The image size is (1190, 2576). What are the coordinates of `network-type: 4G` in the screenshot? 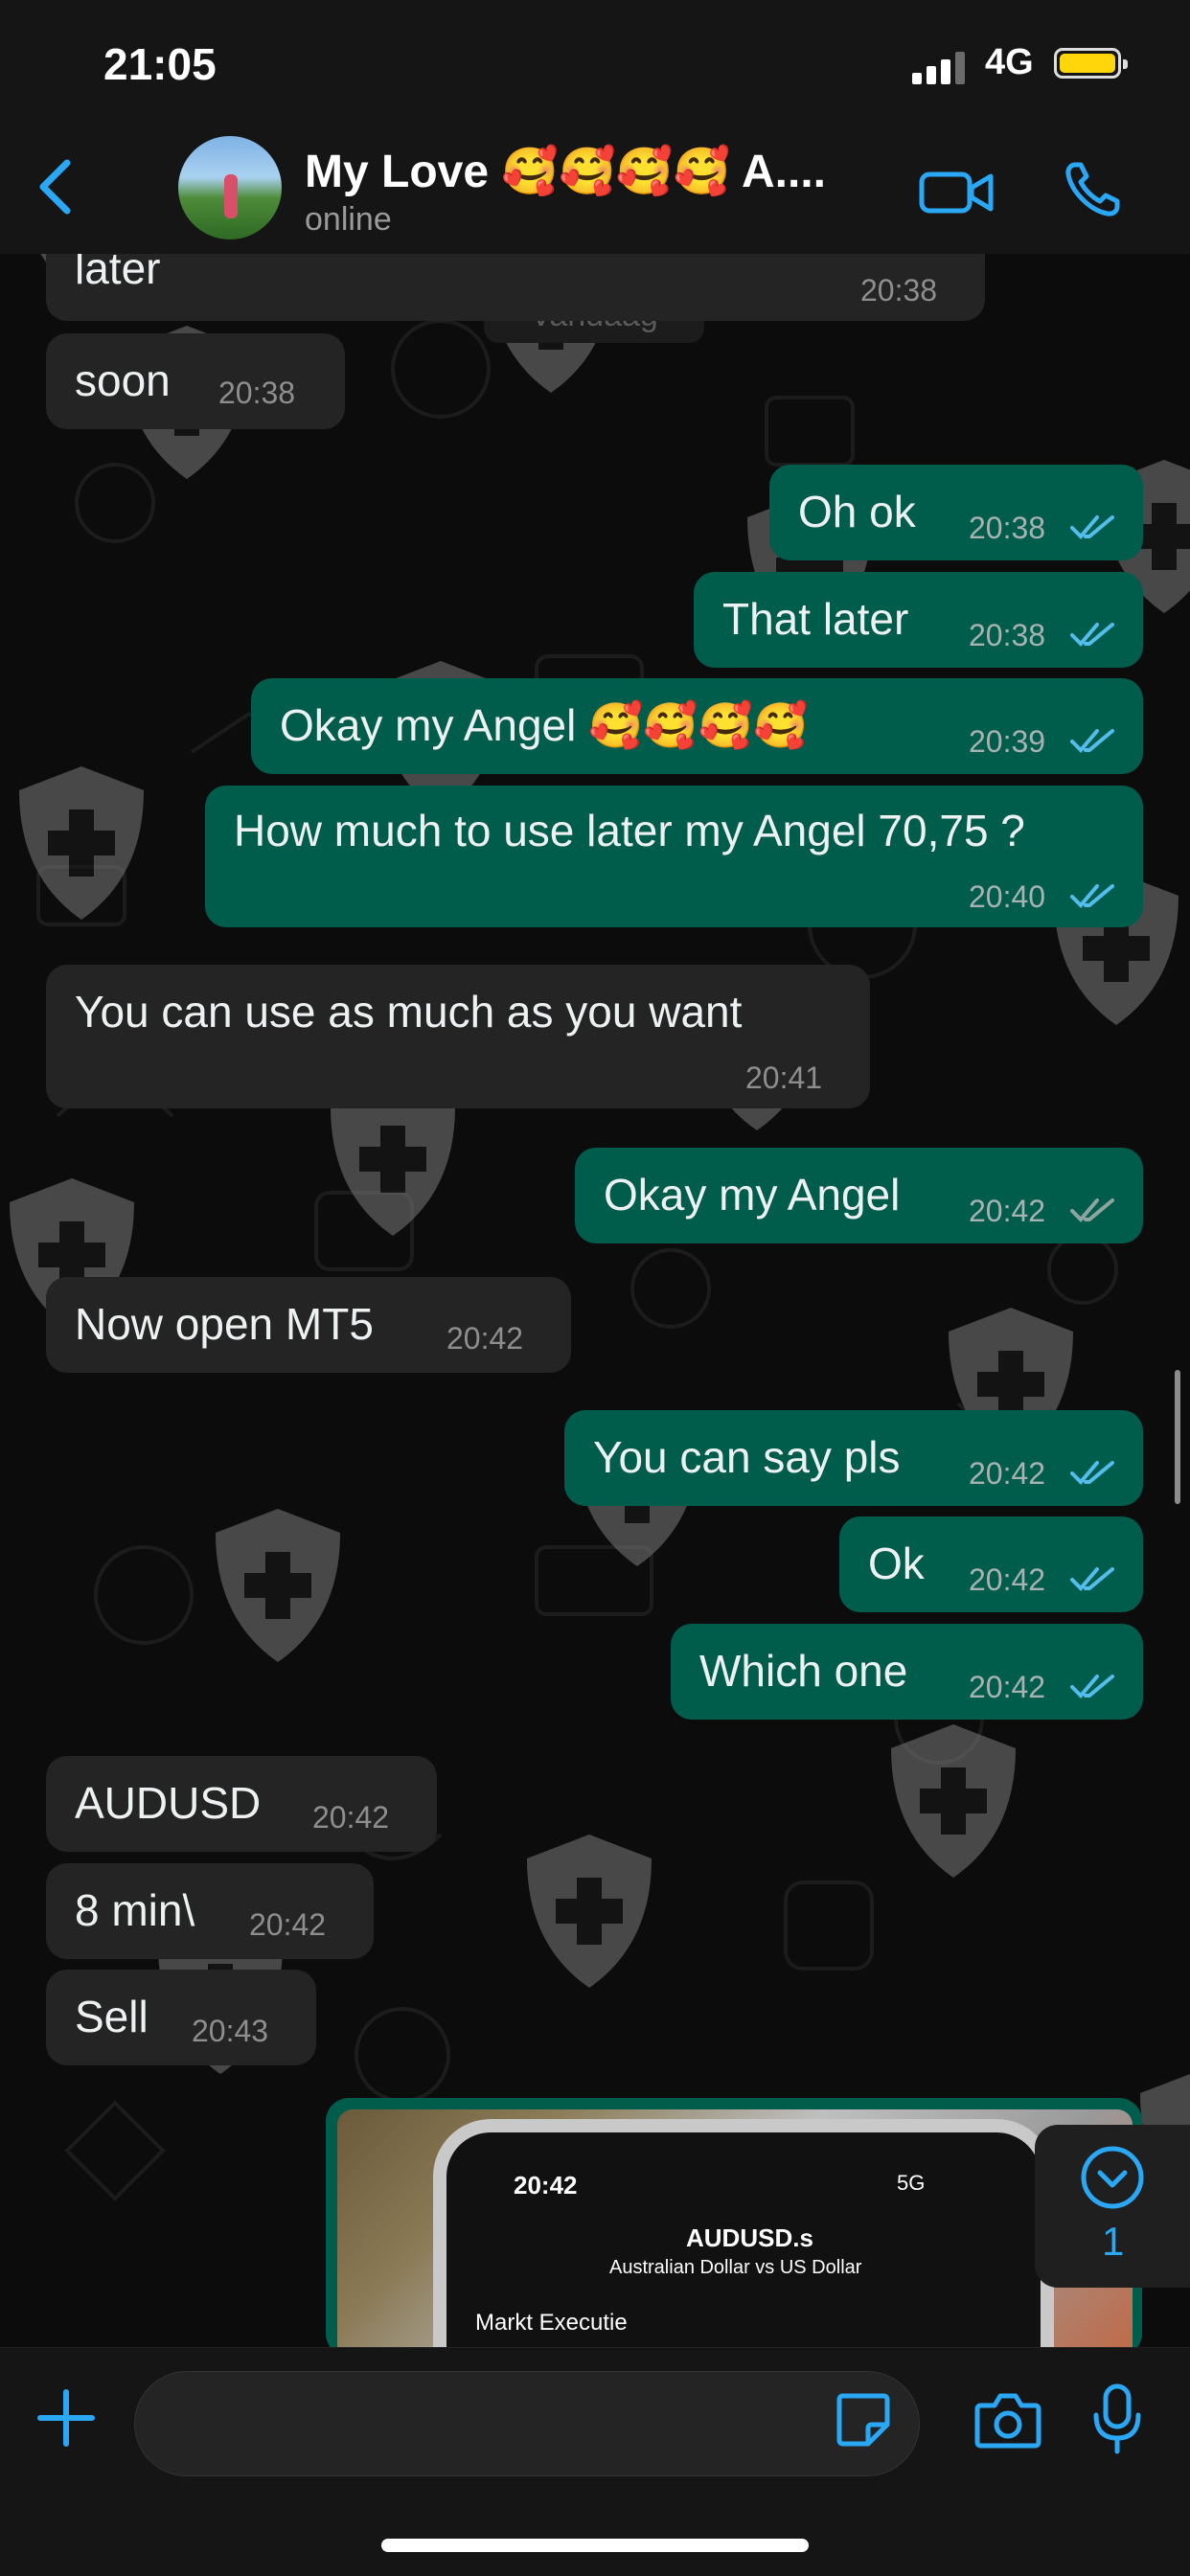 It's located at (1010, 62).